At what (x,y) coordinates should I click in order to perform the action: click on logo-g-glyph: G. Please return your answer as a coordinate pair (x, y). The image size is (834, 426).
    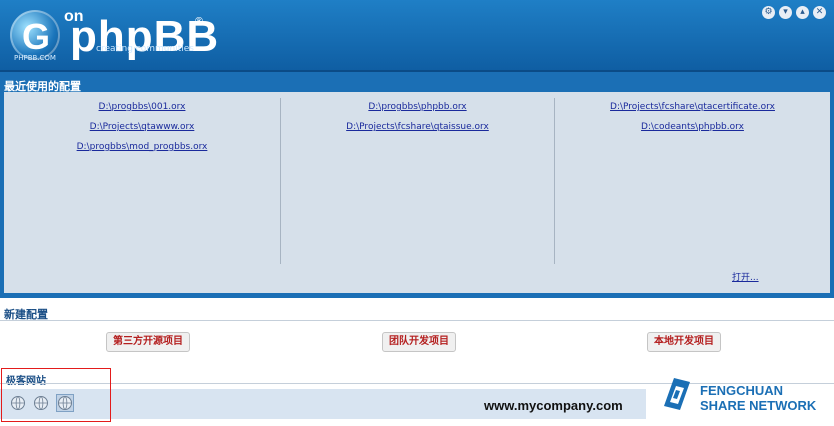
    Looking at the image, I should click on (36, 36).